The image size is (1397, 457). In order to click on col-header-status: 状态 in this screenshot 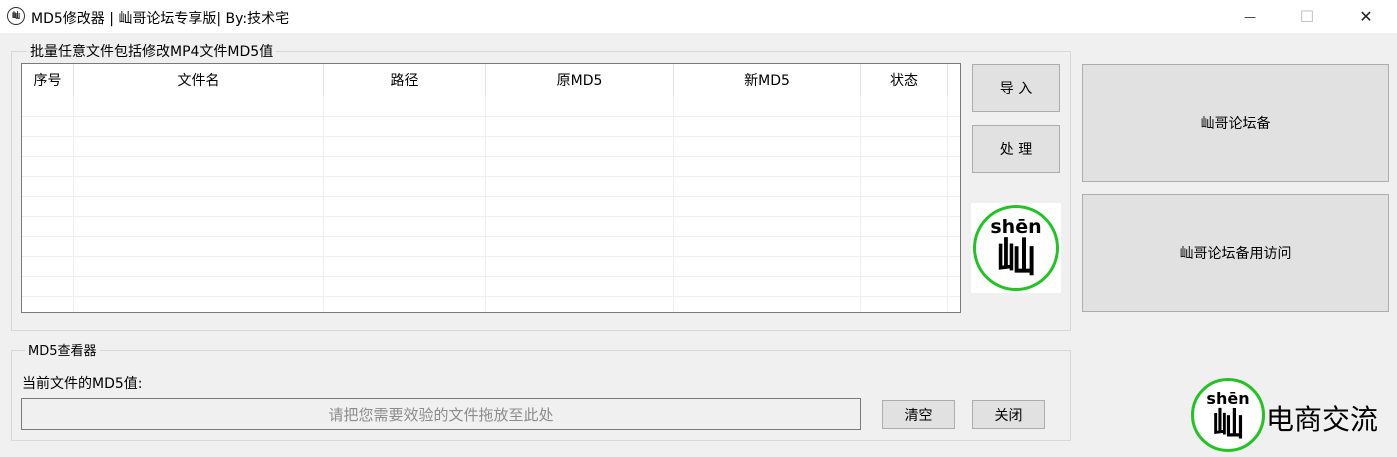, I will do `click(904, 80)`.